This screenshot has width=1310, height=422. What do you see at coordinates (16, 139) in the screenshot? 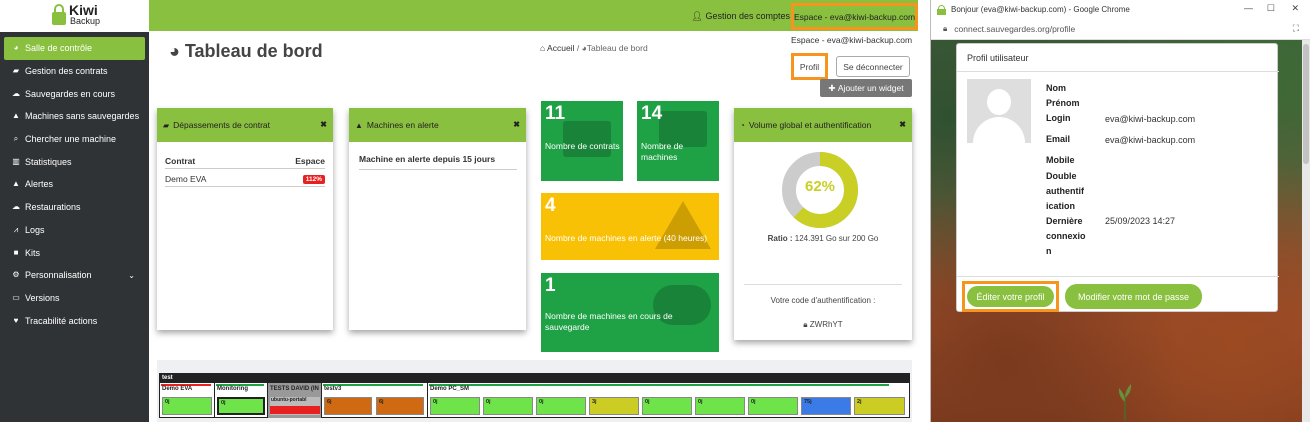
I see `search-icon: ⌕` at bounding box center [16, 139].